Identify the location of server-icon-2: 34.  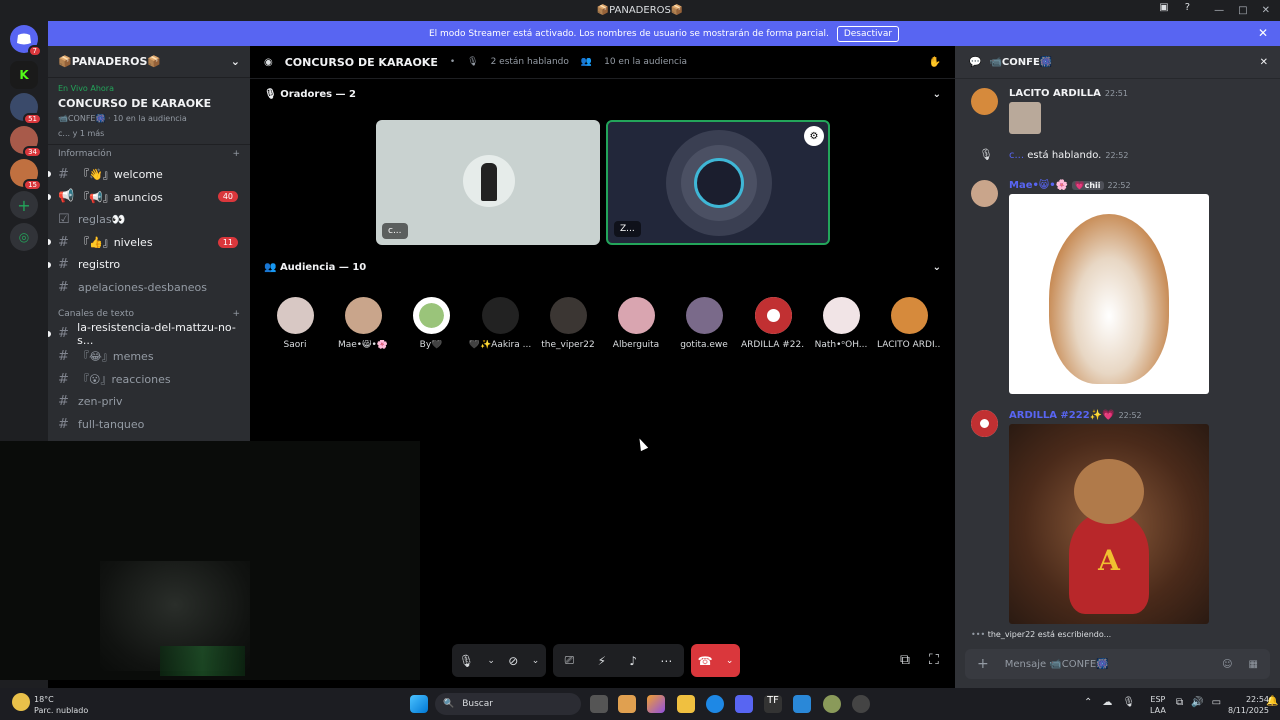
(26, 142).